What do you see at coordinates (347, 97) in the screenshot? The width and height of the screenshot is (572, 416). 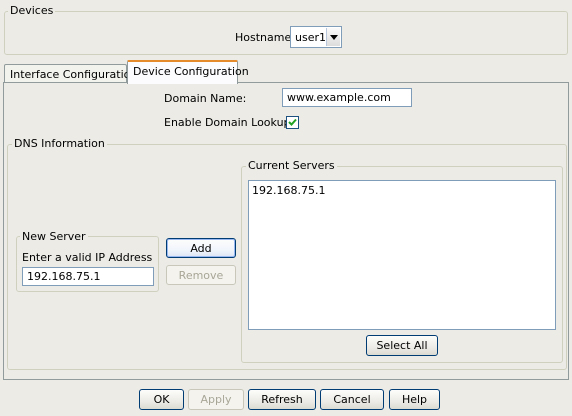 I see `domain-name-input: www.example.com` at bounding box center [347, 97].